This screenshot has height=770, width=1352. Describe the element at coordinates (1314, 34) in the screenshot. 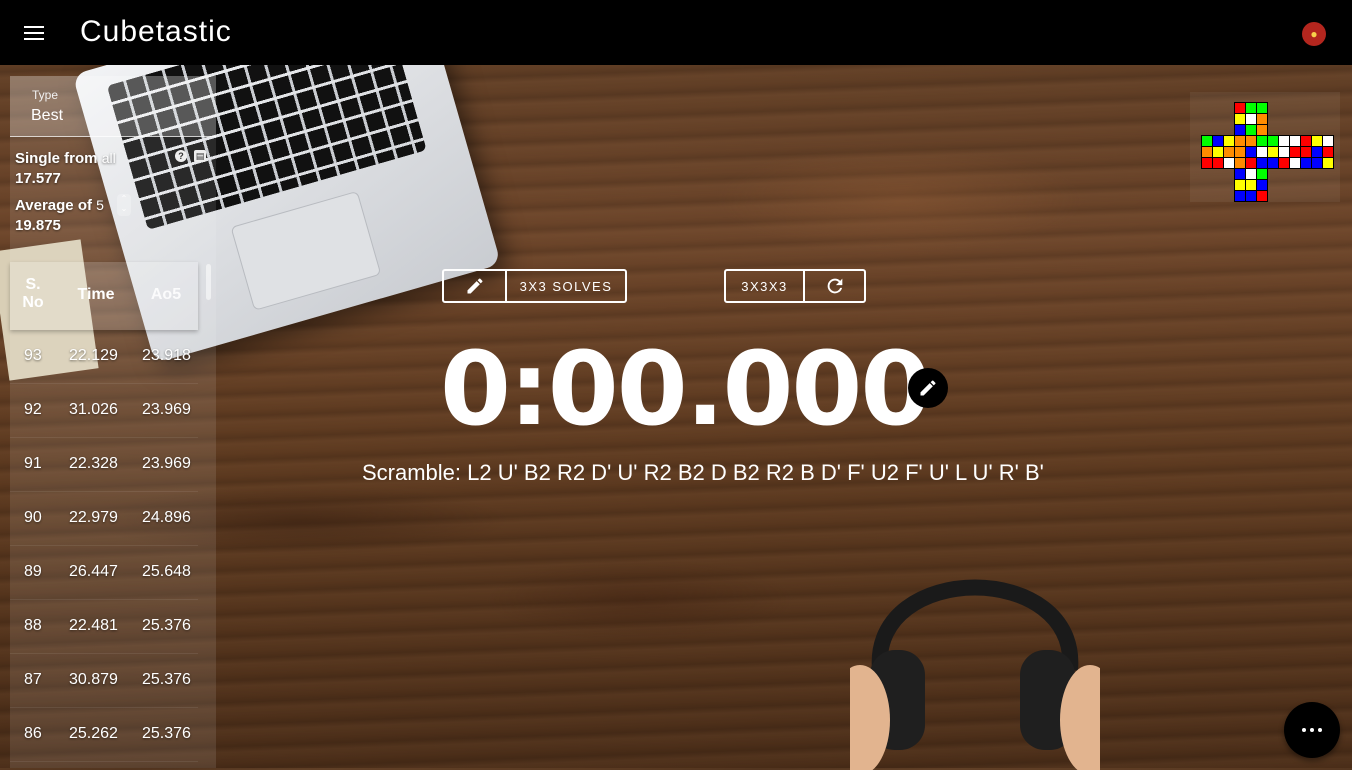

I see `iron-man-avatar-icon: ●` at that location.